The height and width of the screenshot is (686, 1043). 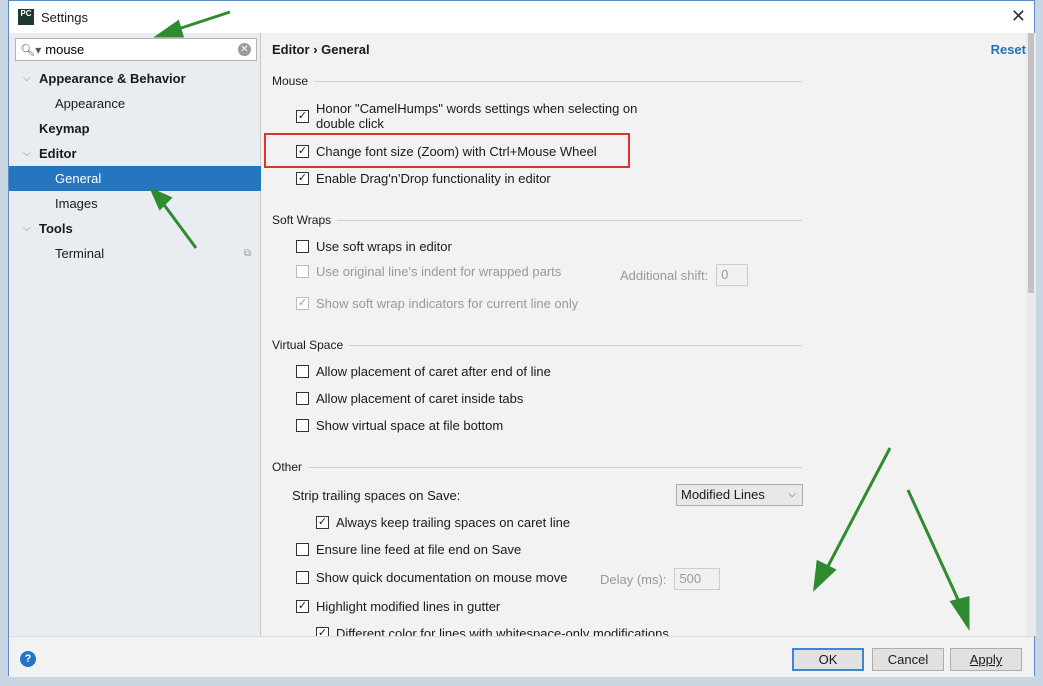 What do you see at coordinates (135, 128) in the screenshot?
I see `tree-item-keymap: Keymap` at bounding box center [135, 128].